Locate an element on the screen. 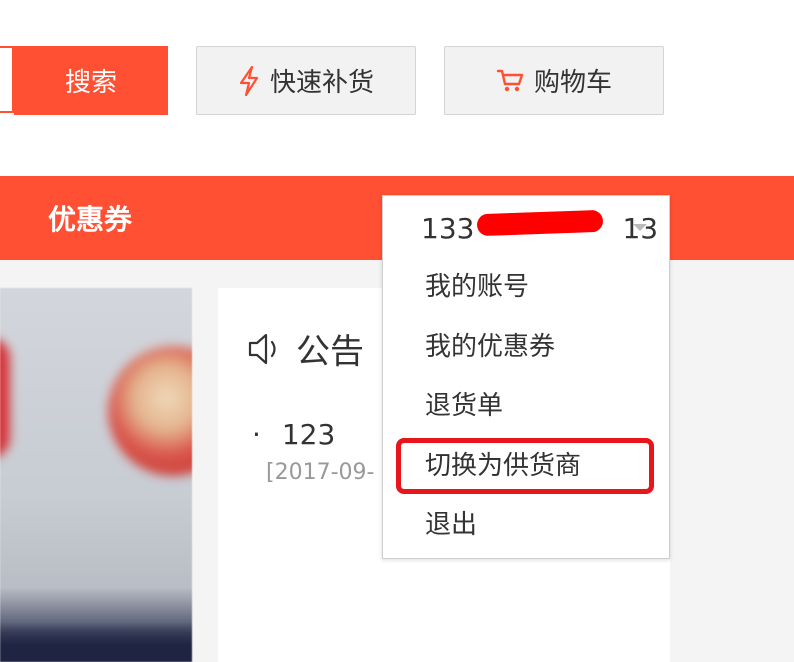  menu-item-return-orders: 退货单 is located at coordinates (464, 406).